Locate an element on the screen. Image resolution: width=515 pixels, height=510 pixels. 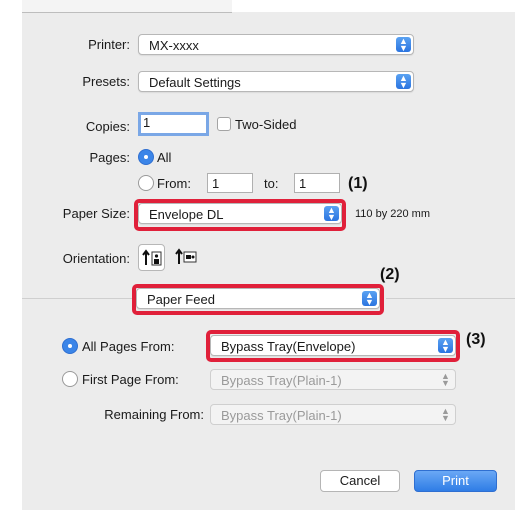
divider-right is located at coordinates (450, 298).